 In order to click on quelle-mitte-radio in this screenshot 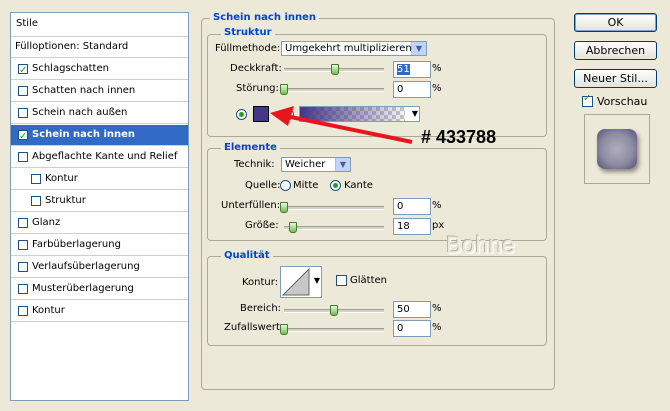, I will do `click(285, 185)`.